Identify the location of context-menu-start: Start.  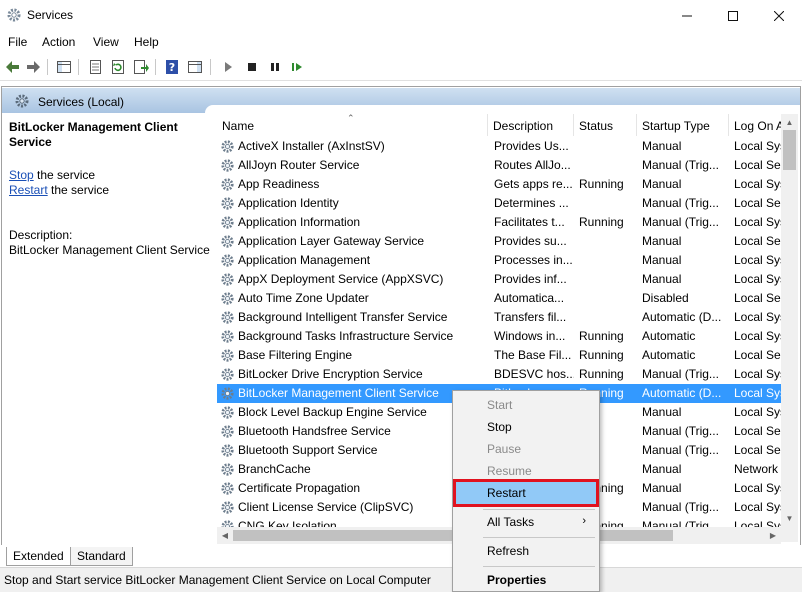
(526, 405).